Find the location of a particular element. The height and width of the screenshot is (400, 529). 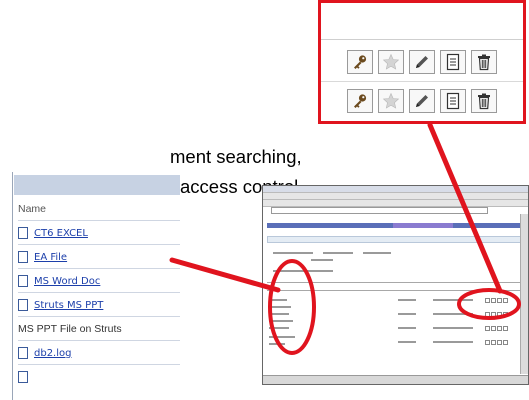

thumbnail-titlebar is located at coordinates (395, 189).